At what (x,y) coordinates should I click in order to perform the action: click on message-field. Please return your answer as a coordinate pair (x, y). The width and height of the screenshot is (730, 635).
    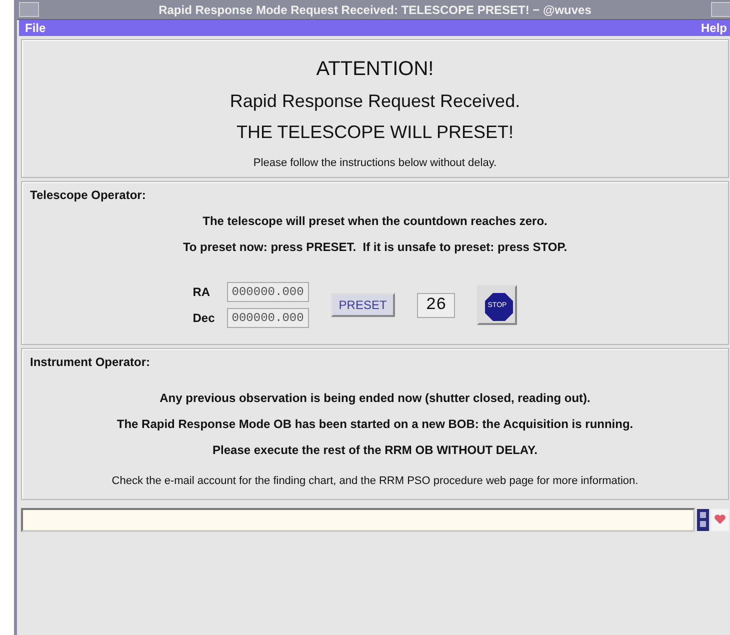
    Looking at the image, I should click on (358, 520).